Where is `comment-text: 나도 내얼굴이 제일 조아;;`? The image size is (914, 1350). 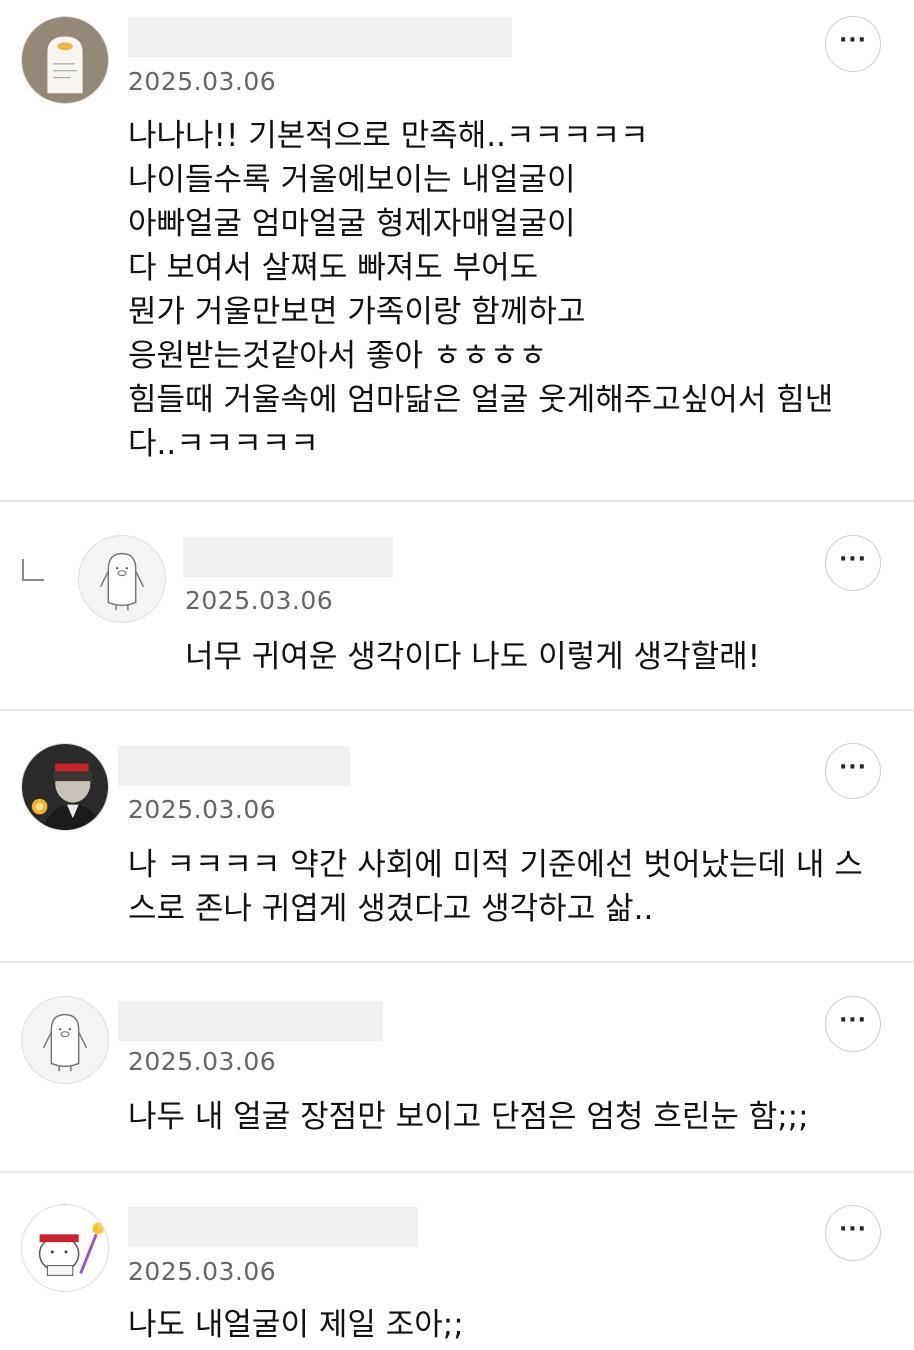 comment-text: 나도 내얼굴이 제일 조아;; is located at coordinates (296, 1325).